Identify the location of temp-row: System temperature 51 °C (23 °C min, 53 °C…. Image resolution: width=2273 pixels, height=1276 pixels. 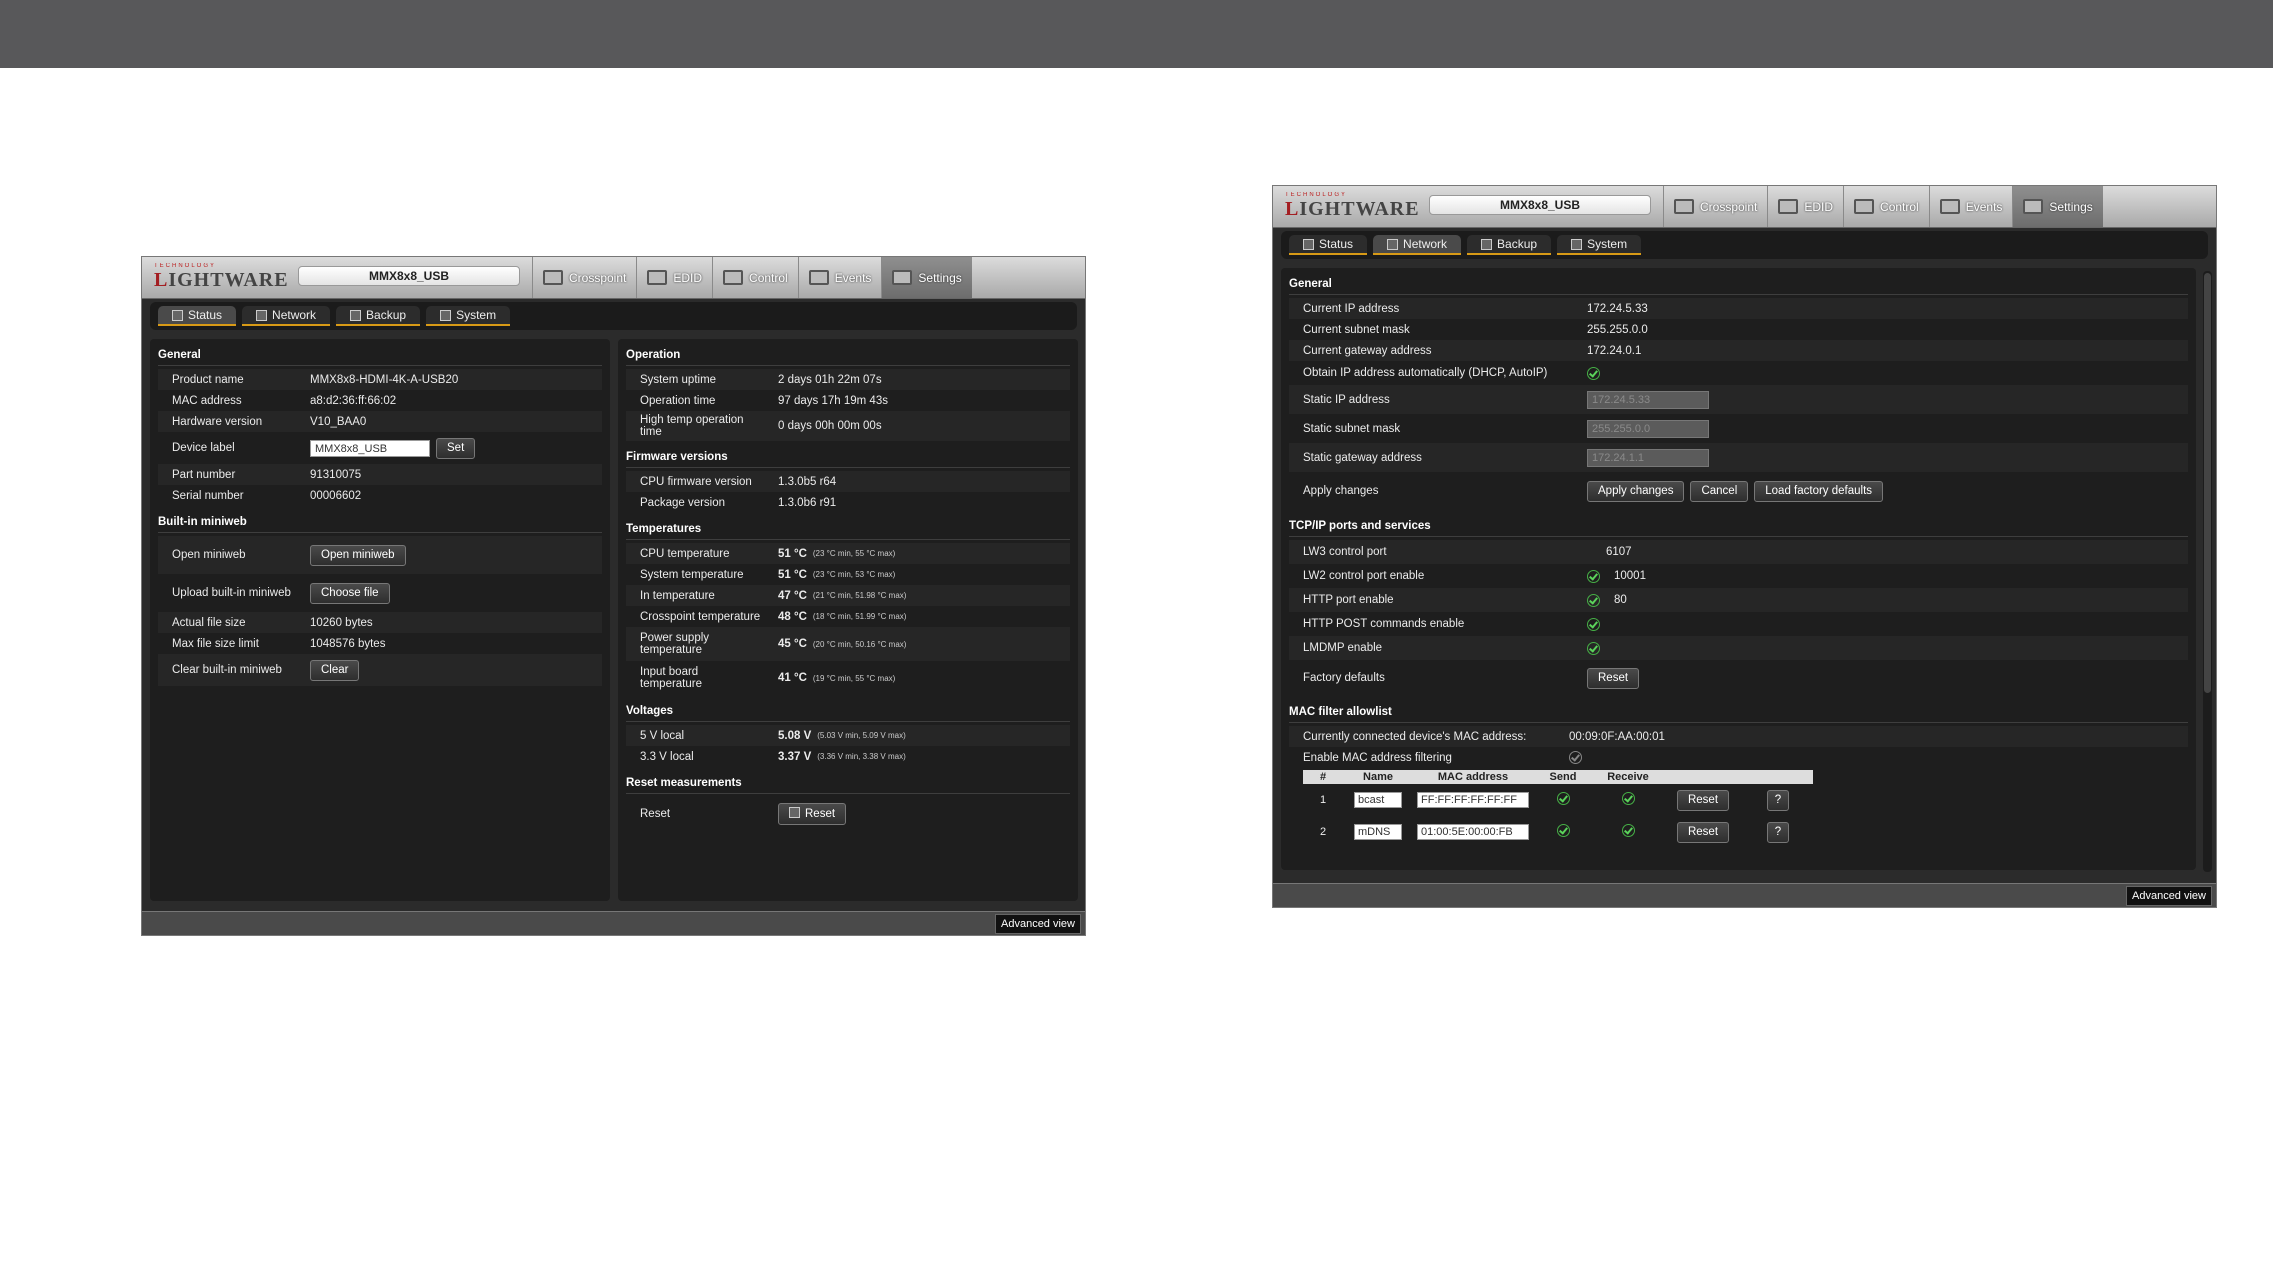
(768, 574).